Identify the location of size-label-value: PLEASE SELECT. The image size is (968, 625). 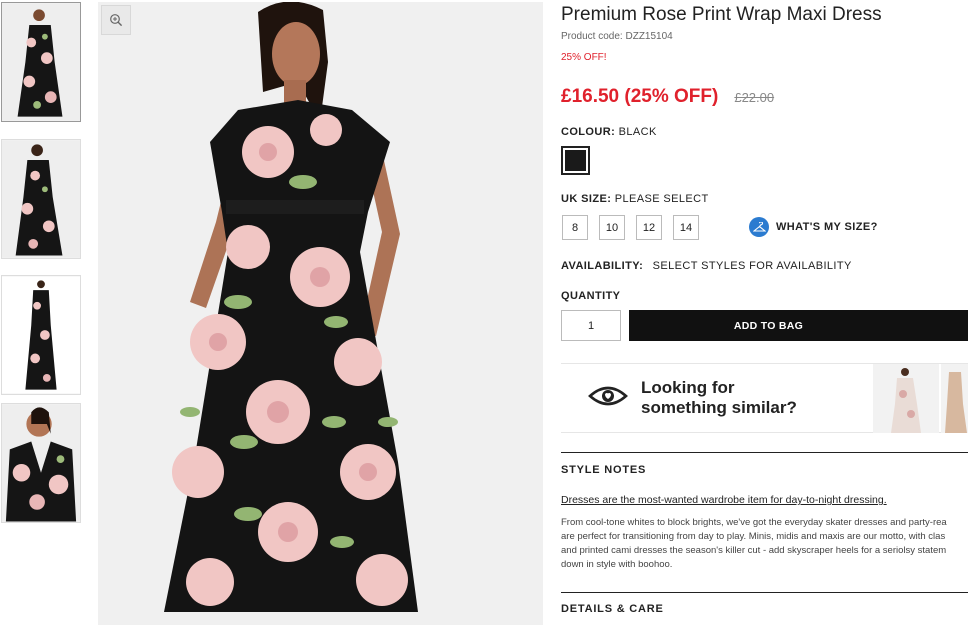
(661, 199).